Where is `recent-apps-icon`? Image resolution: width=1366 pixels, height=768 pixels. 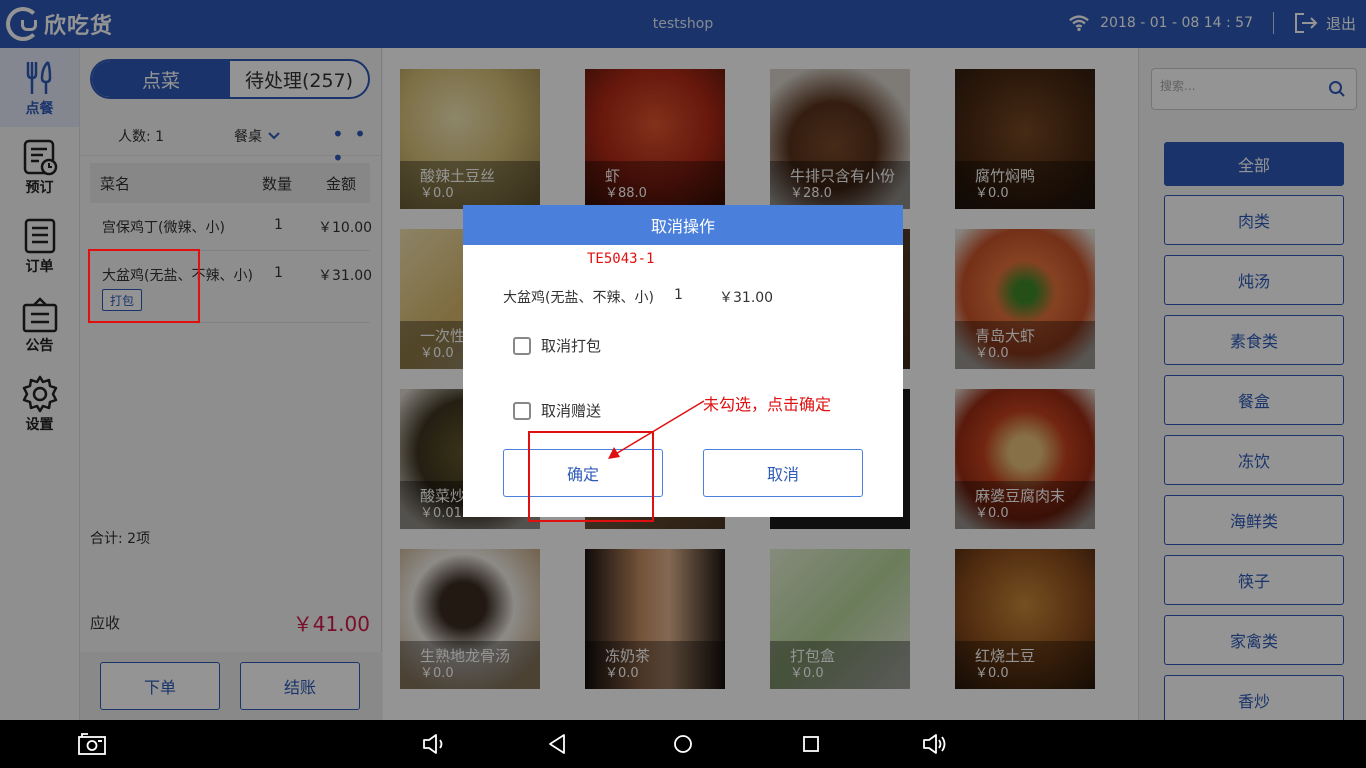 recent-apps-icon is located at coordinates (811, 744).